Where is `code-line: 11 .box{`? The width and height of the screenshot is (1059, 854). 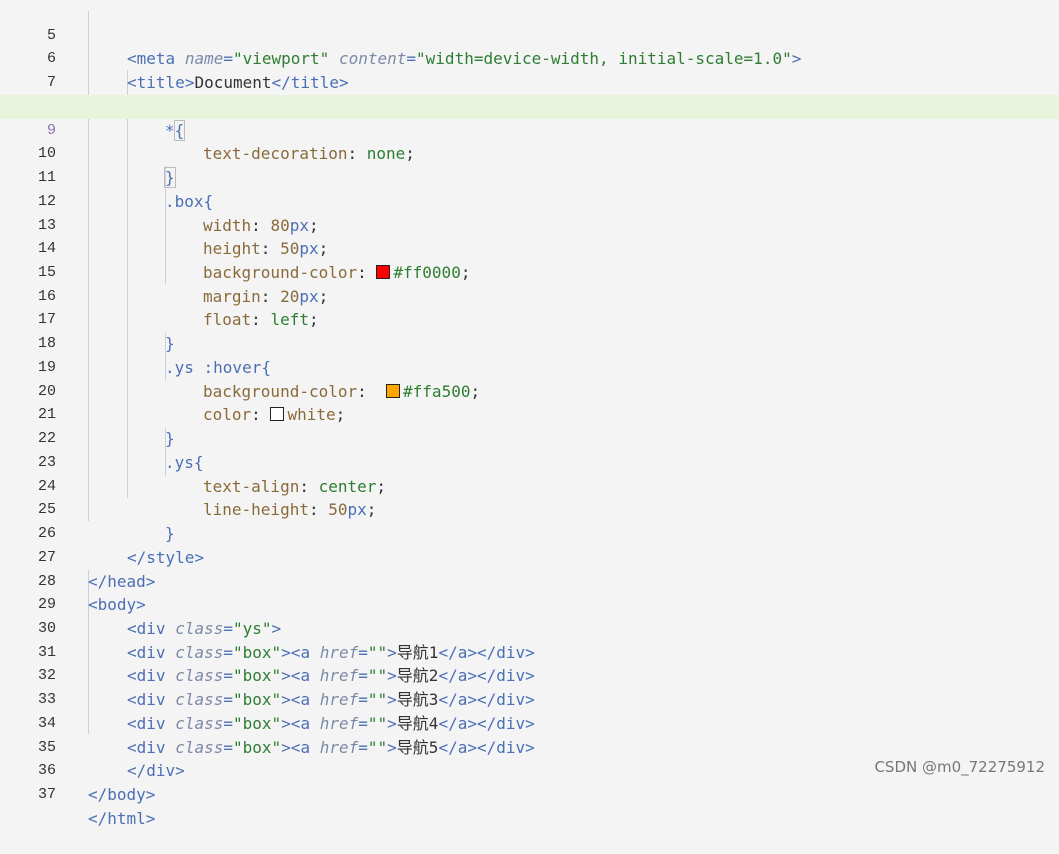
code-line: 11 .box{ is located at coordinates (529, 176).